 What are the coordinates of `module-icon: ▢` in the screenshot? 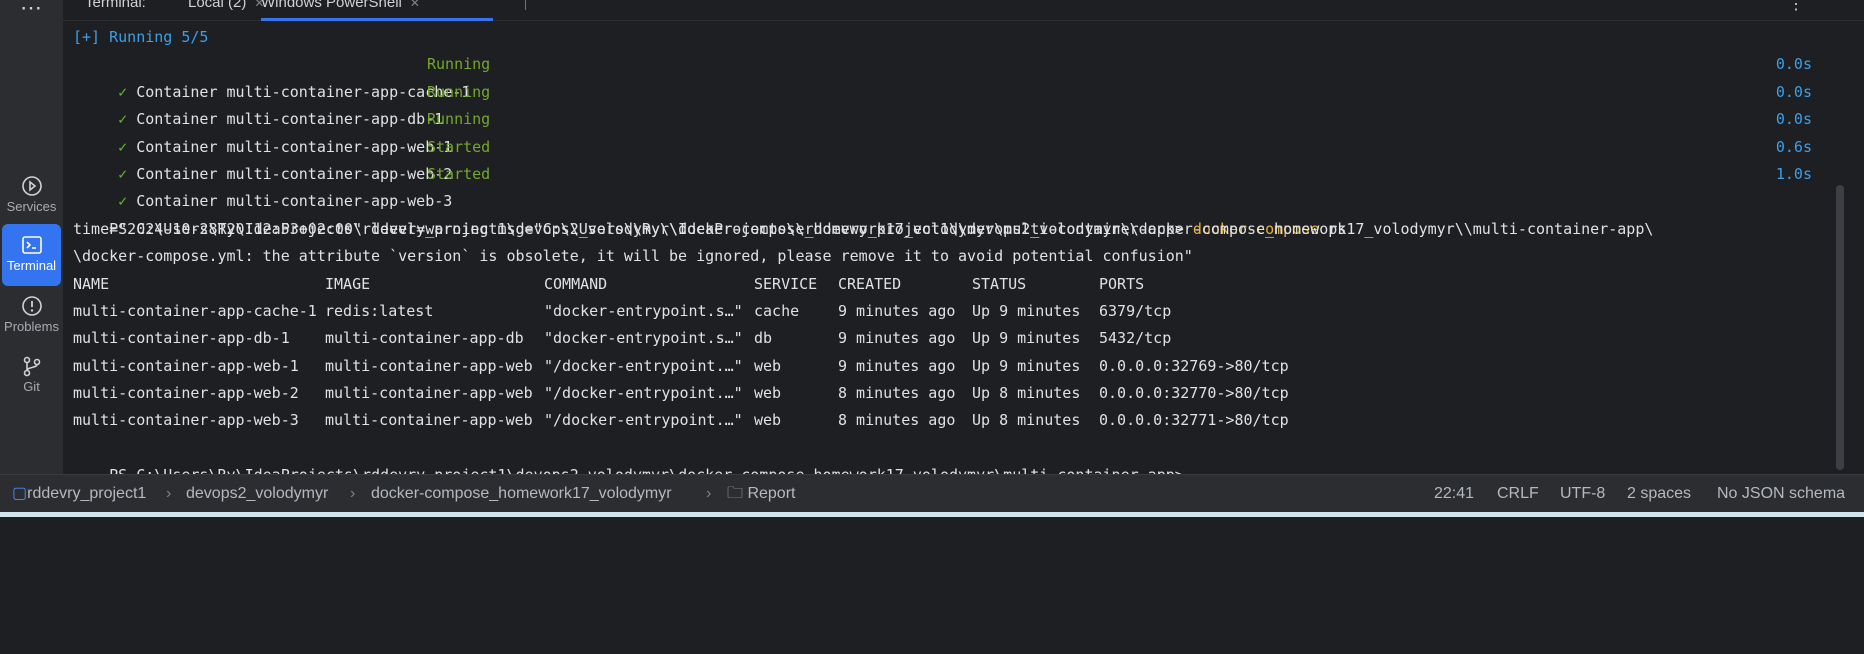 It's located at (20, 493).